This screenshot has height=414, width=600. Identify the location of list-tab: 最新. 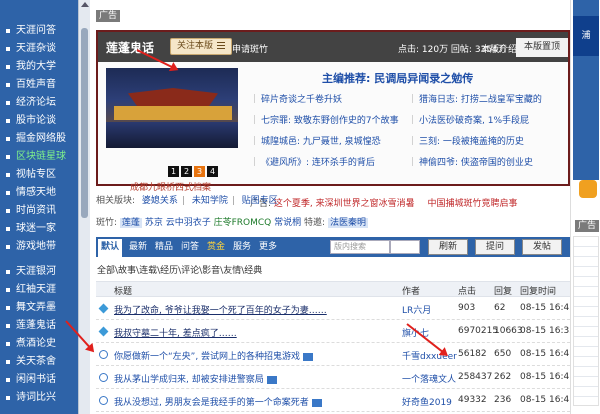
(138, 247).